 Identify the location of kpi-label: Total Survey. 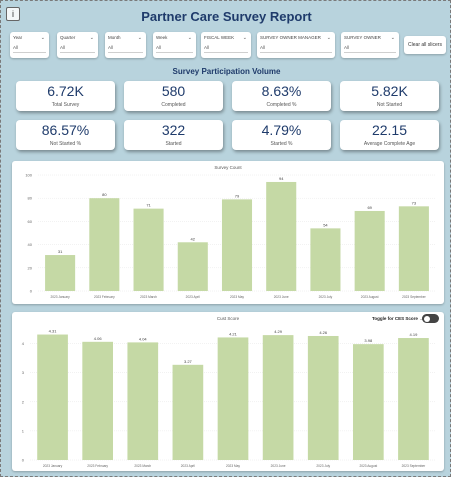
(65, 105).